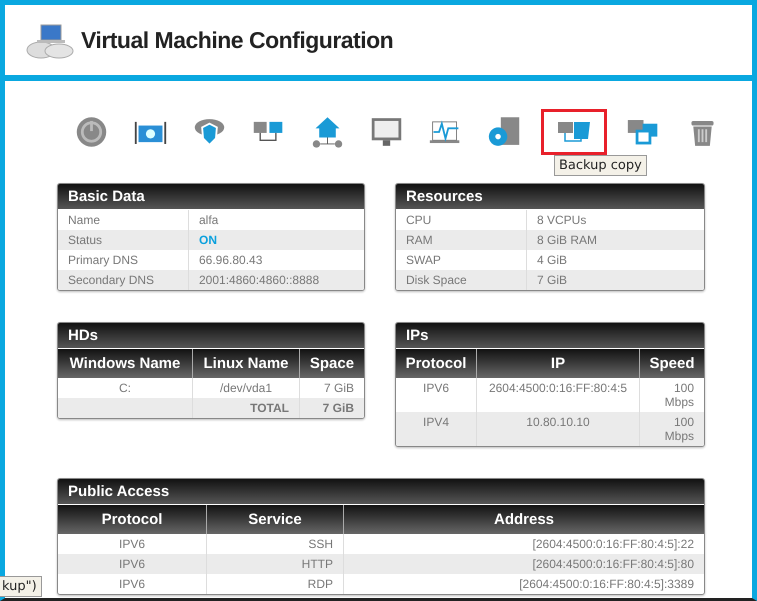  I want to click on table-cell: Name, so click(123, 220).